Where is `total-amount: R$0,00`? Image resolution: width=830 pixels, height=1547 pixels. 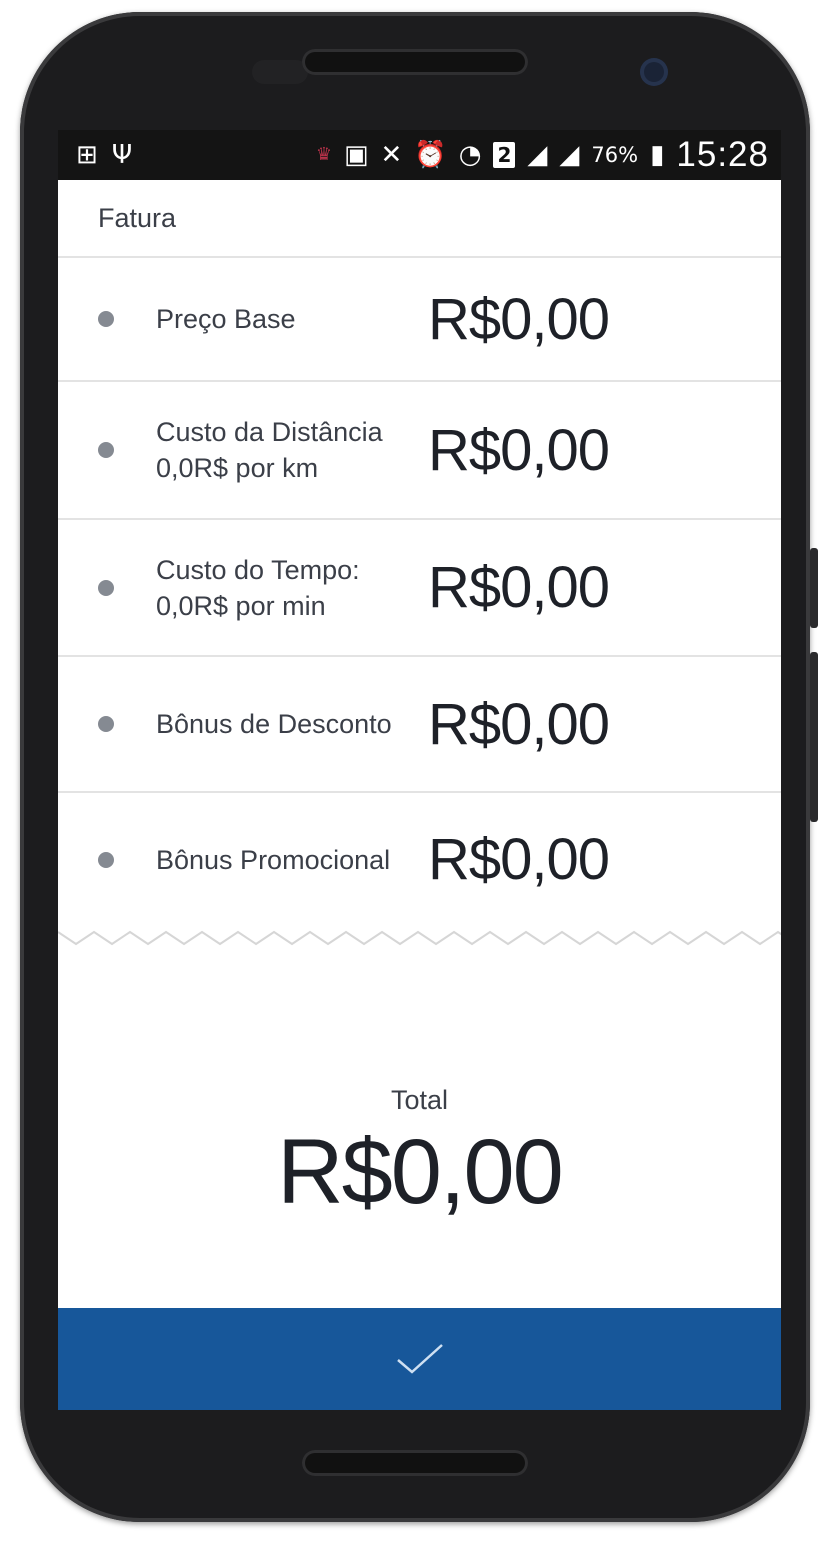
total-amount: R$0,00 is located at coordinates (420, 1172).